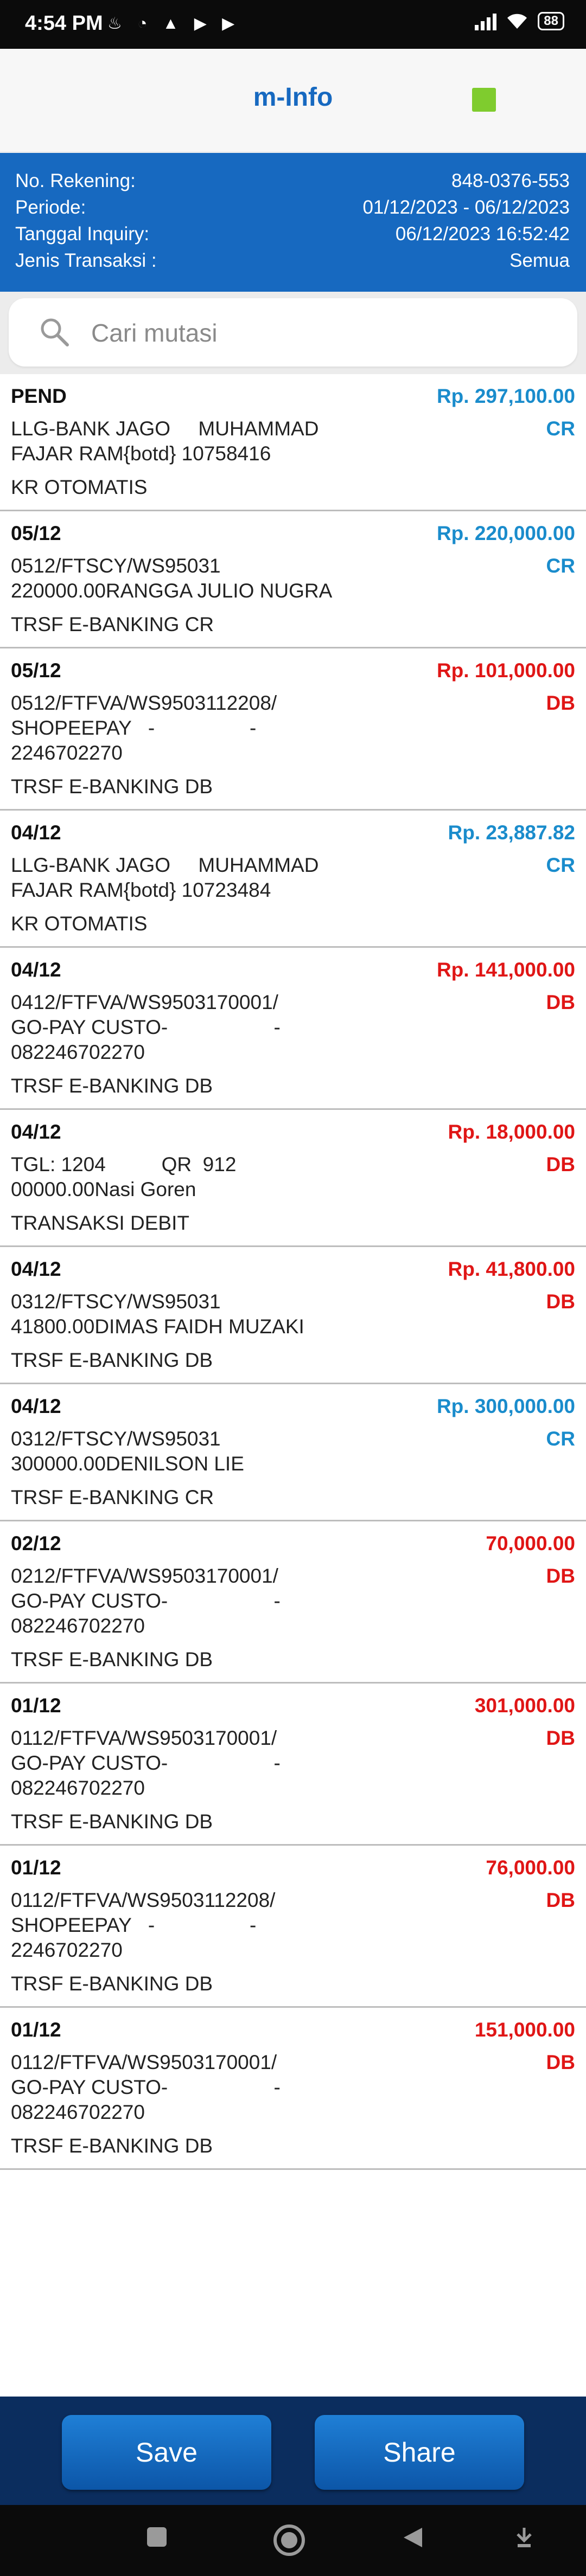 Image resolution: width=586 pixels, height=2576 pixels. What do you see at coordinates (79, 487) in the screenshot?
I see `transaction-category: KR OTOMATIS` at bounding box center [79, 487].